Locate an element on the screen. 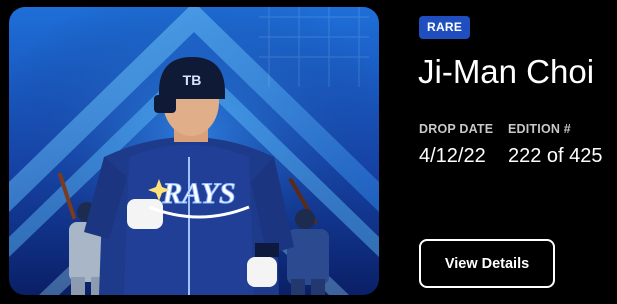 This screenshot has width=617, height=304. jersey-text: RAYS is located at coordinates (198, 193).